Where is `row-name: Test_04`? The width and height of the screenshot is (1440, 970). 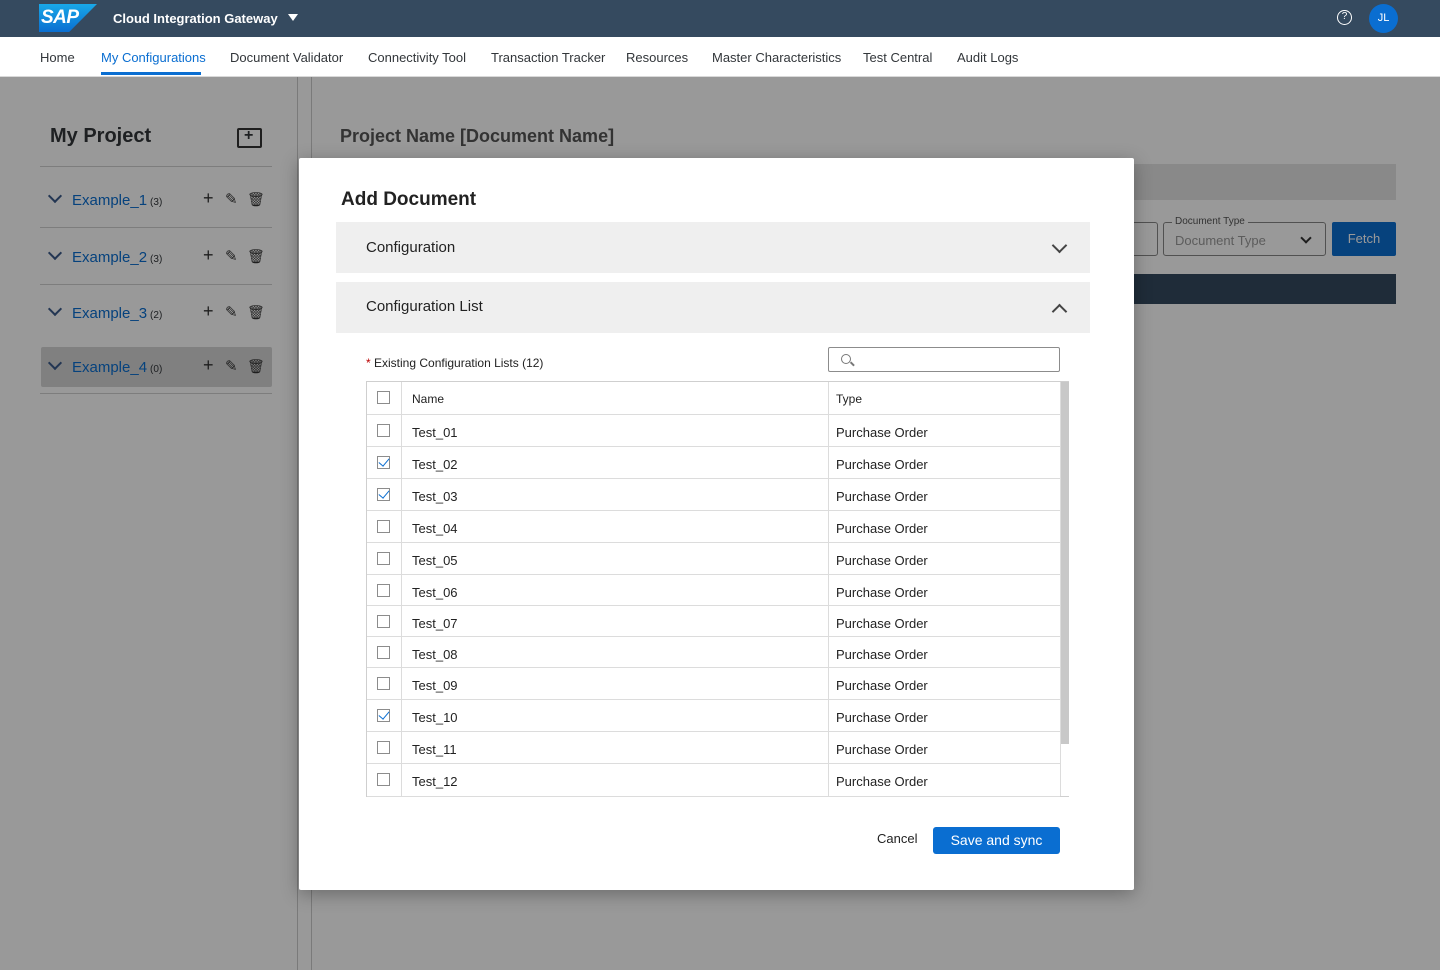
row-name: Test_04 is located at coordinates (435, 528).